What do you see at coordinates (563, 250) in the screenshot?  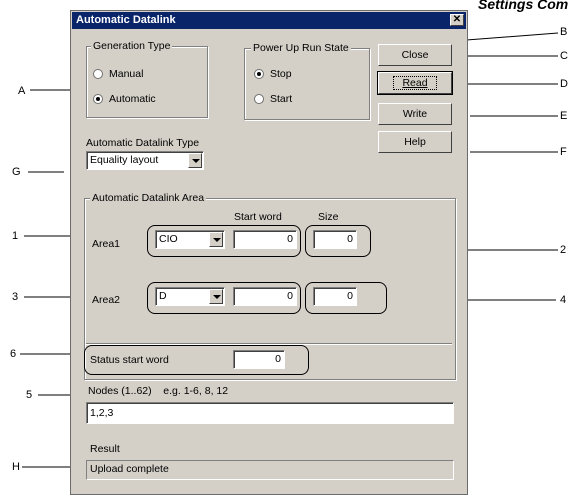 I see `callout-2: 2` at bounding box center [563, 250].